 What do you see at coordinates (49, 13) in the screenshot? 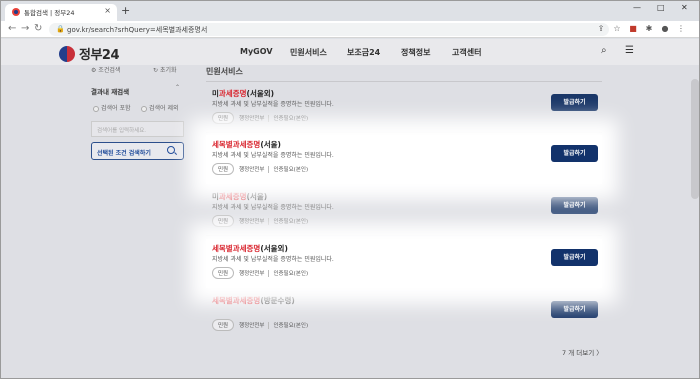
I see `tab-title: 통합검색 | 정부24` at bounding box center [49, 13].